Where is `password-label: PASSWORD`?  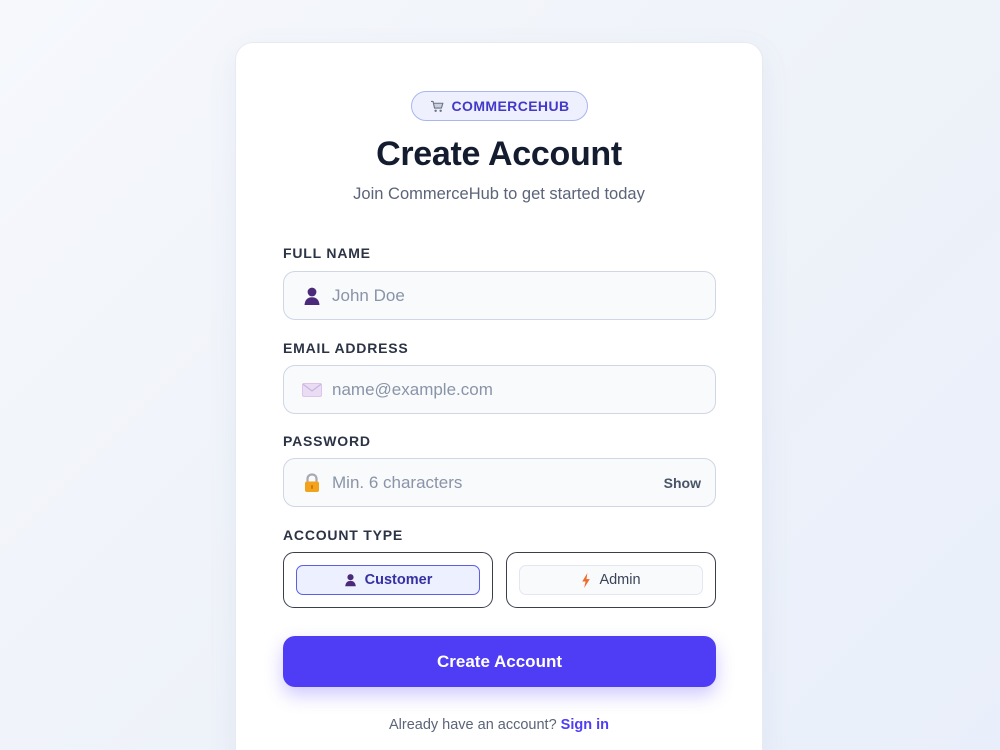 password-label: PASSWORD is located at coordinates (327, 441).